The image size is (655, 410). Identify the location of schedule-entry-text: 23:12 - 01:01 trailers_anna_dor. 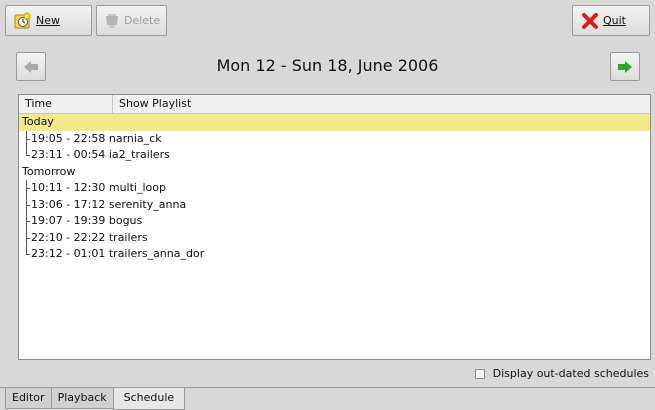
(118, 253).